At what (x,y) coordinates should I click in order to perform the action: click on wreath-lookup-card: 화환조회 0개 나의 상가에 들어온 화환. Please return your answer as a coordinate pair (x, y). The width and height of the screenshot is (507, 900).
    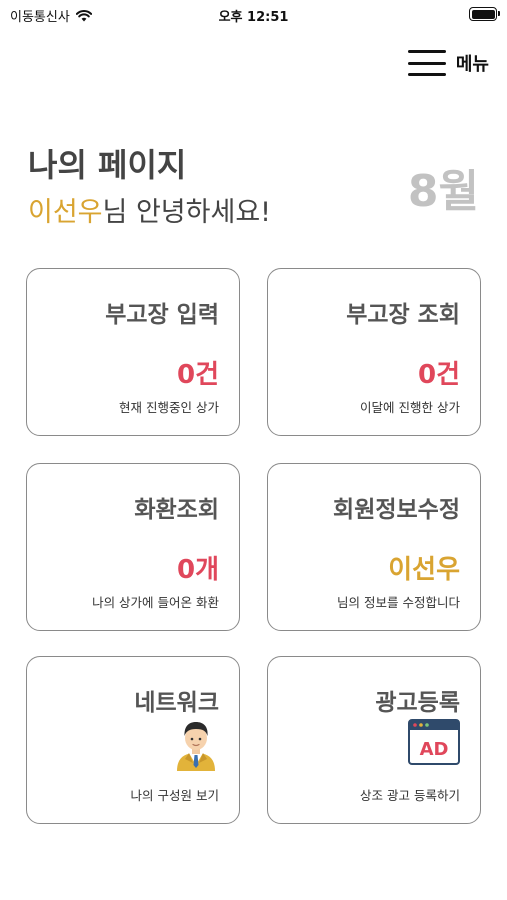
    Looking at the image, I should click on (133, 547).